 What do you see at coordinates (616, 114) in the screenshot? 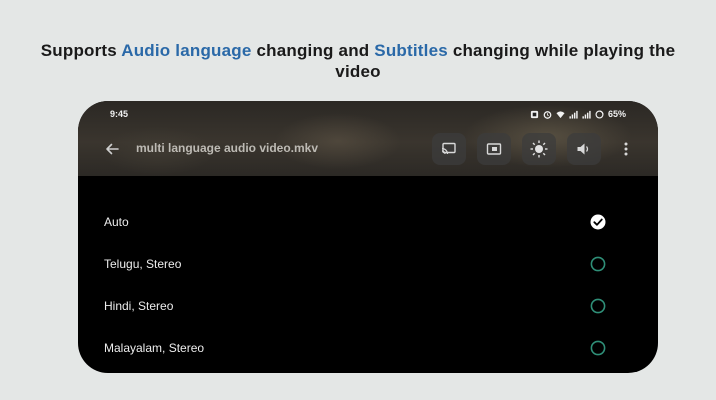
I see `battery-level: 65%` at bounding box center [616, 114].